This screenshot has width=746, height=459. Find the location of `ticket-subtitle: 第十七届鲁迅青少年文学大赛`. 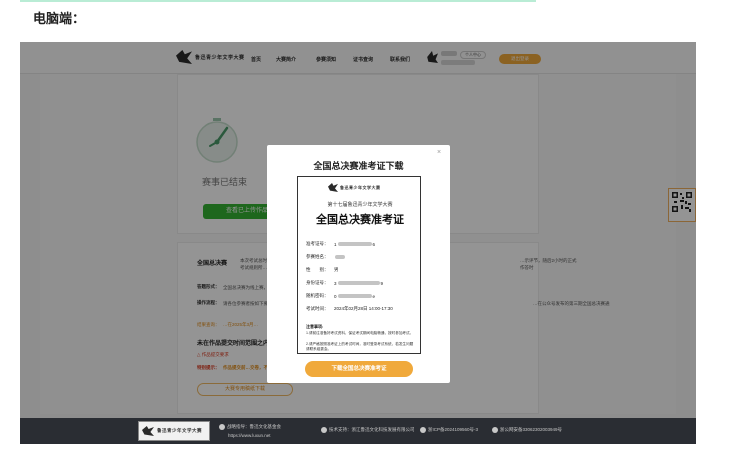

ticket-subtitle: 第十七届鲁迅青少年文学大赛 is located at coordinates (360, 205).